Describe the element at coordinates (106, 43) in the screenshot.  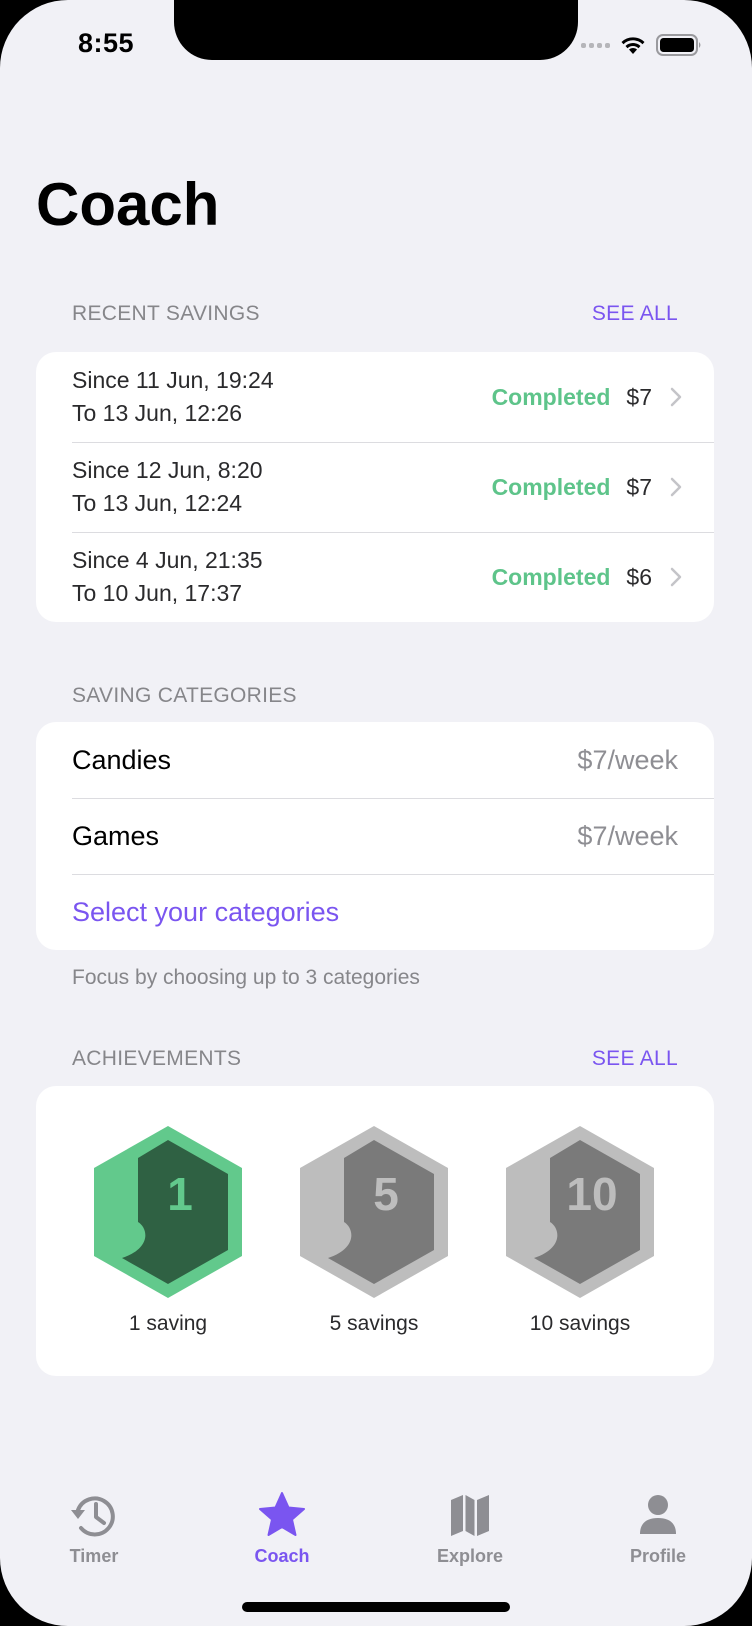
I see `status-time: 8:55` at that location.